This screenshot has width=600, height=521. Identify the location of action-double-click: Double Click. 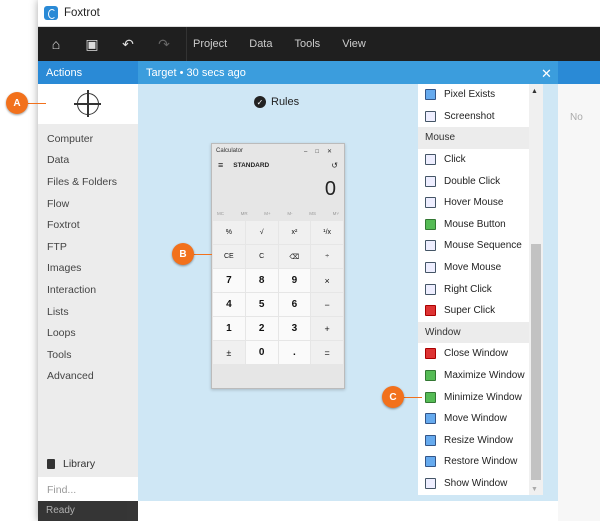
(480, 181).